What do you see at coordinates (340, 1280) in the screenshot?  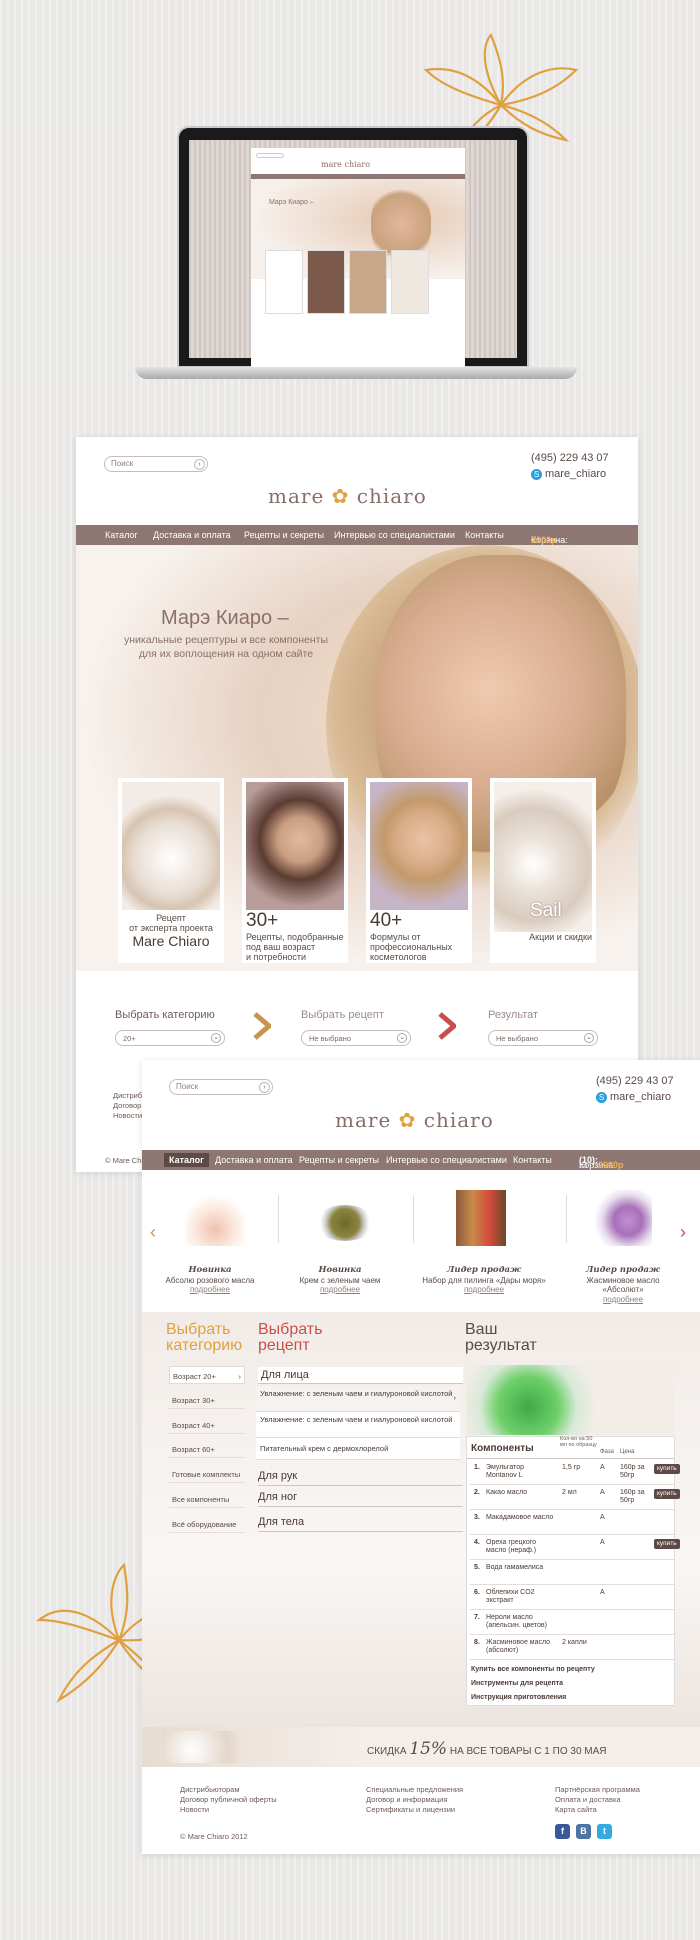 I see `product-item: Новинка Крем с зеленым чаем подробнее` at bounding box center [340, 1280].